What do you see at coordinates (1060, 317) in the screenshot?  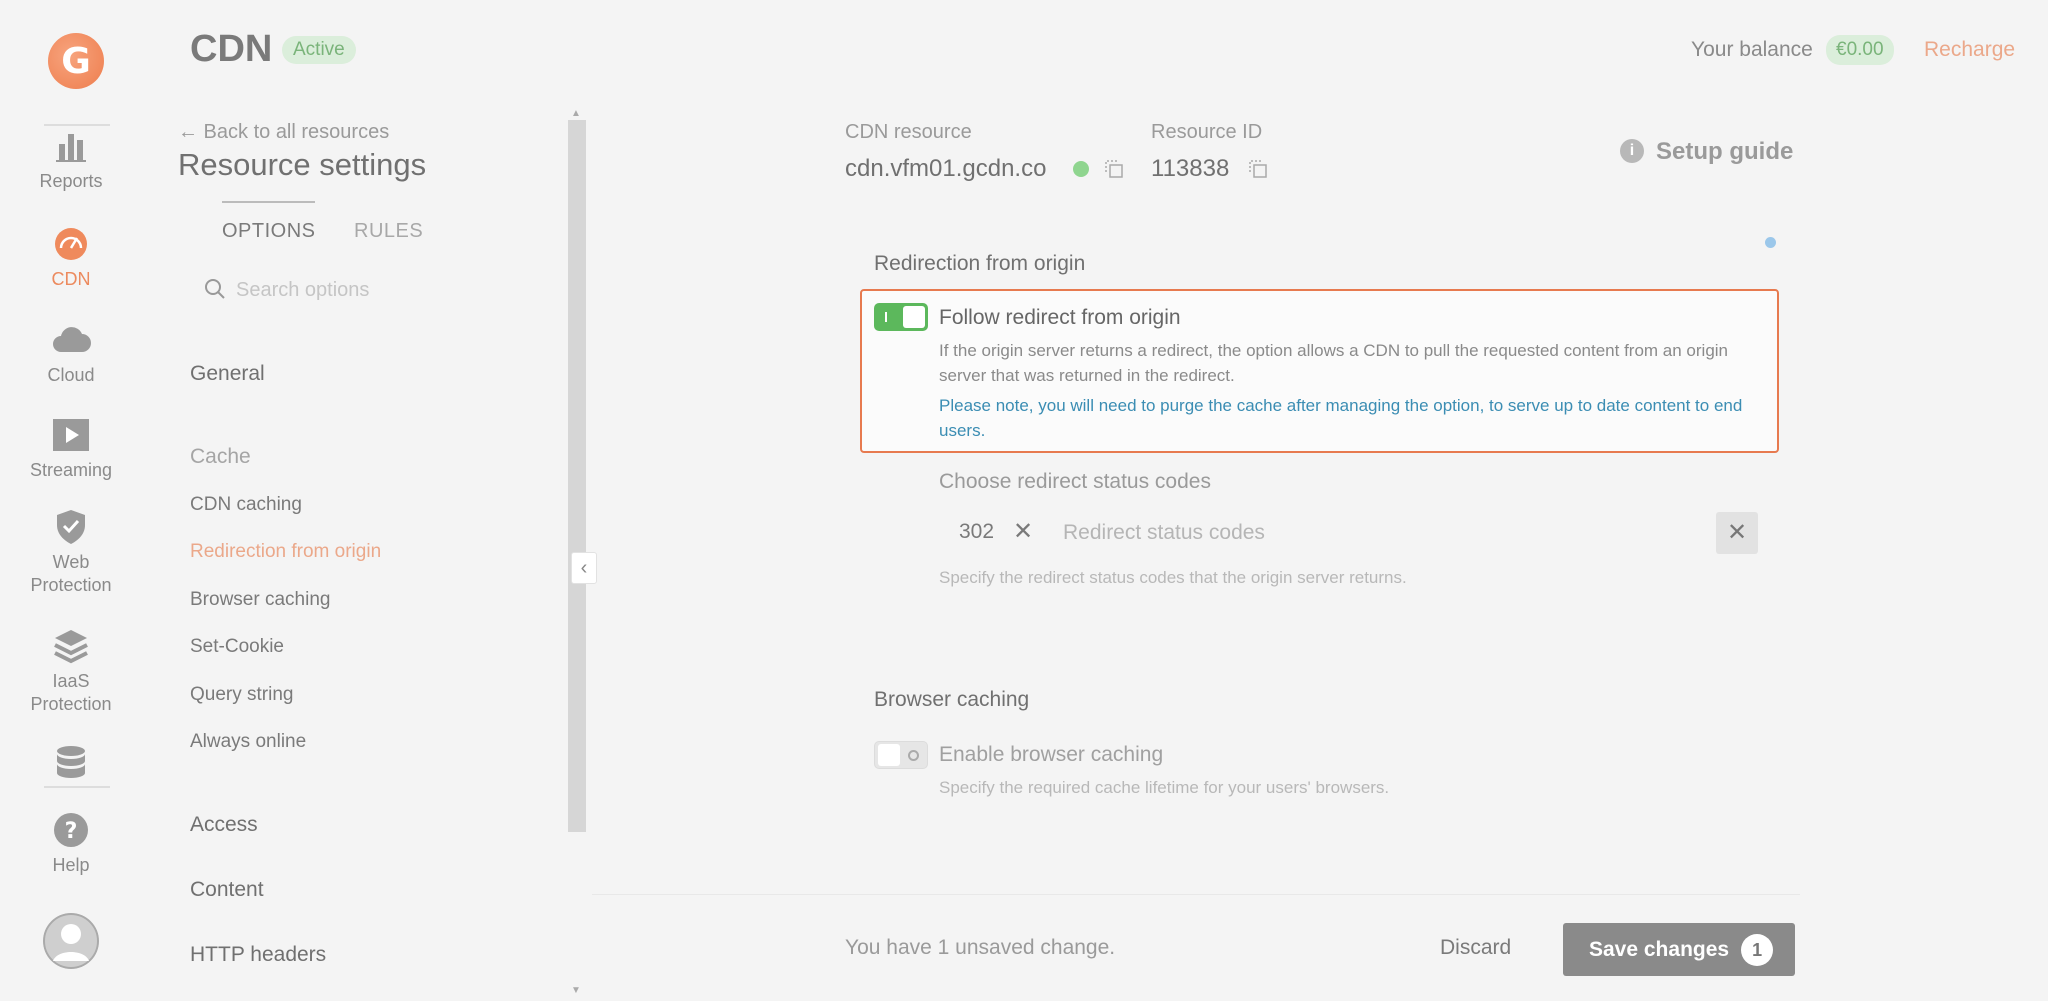 I see `option-title-follow-redirect: Follow redirect from origin` at bounding box center [1060, 317].